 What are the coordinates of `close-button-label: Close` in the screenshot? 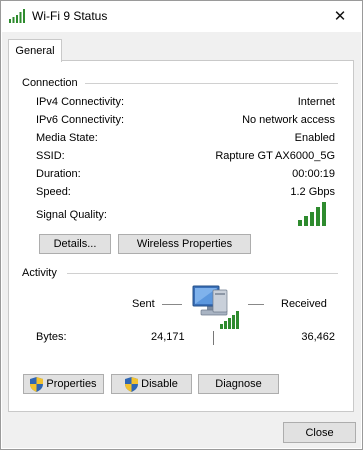 It's located at (319, 432).